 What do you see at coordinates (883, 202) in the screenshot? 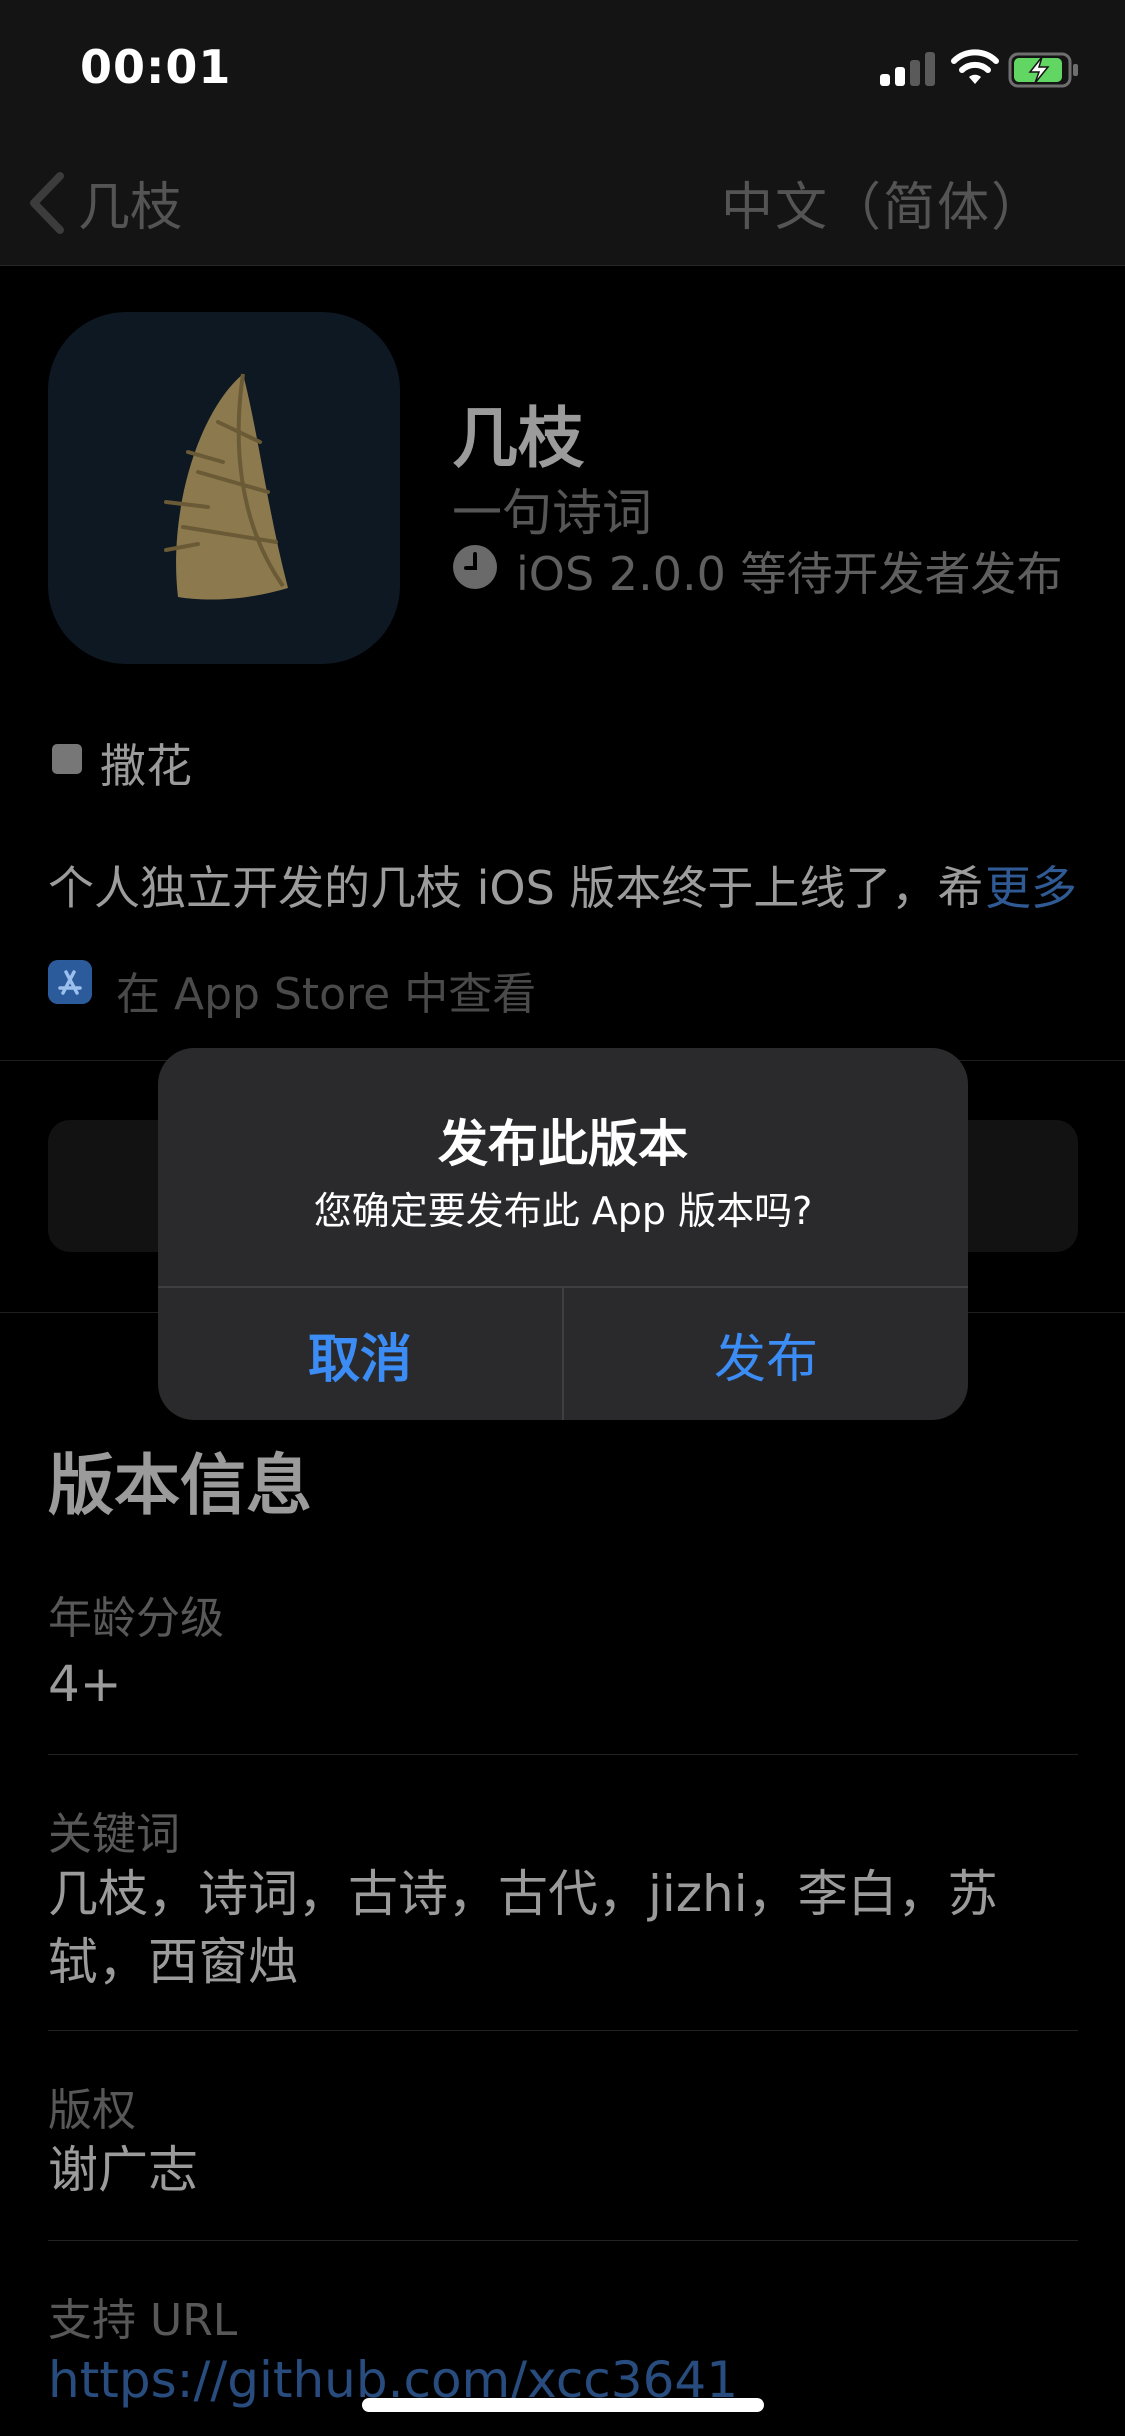
I see `language-selector: 中文（简体）` at bounding box center [883, 202].